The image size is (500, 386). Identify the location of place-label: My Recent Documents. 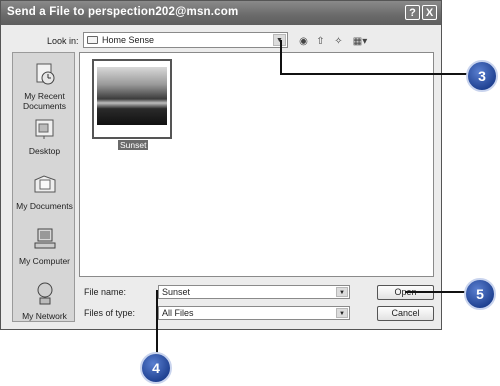
(44, 101).